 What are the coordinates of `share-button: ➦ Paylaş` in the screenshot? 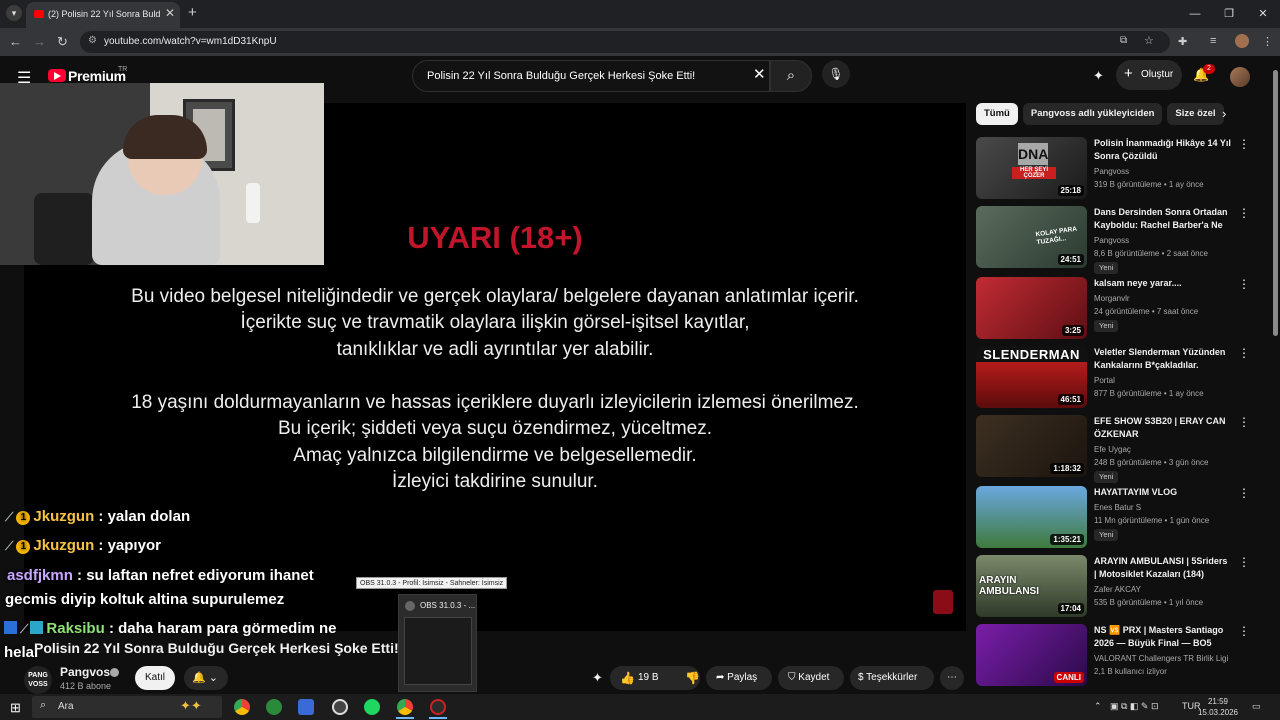 It's located at (739, 678).